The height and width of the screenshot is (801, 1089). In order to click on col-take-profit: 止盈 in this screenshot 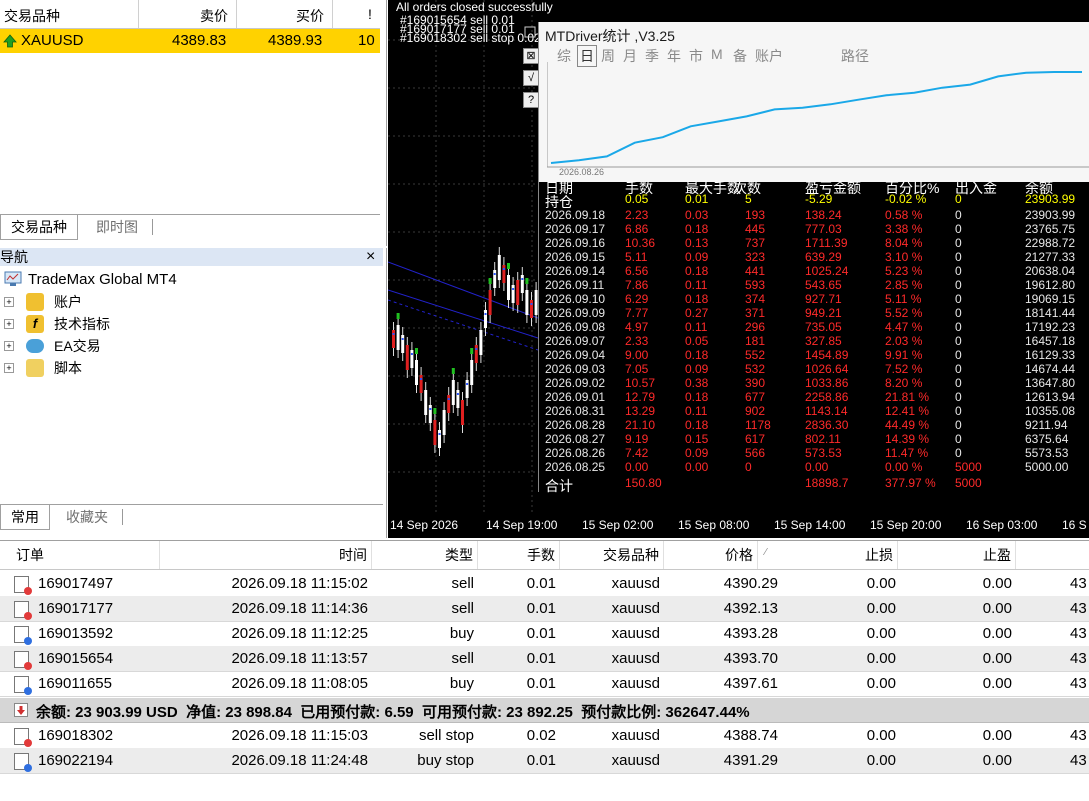, I will do `click(957, 555)`.